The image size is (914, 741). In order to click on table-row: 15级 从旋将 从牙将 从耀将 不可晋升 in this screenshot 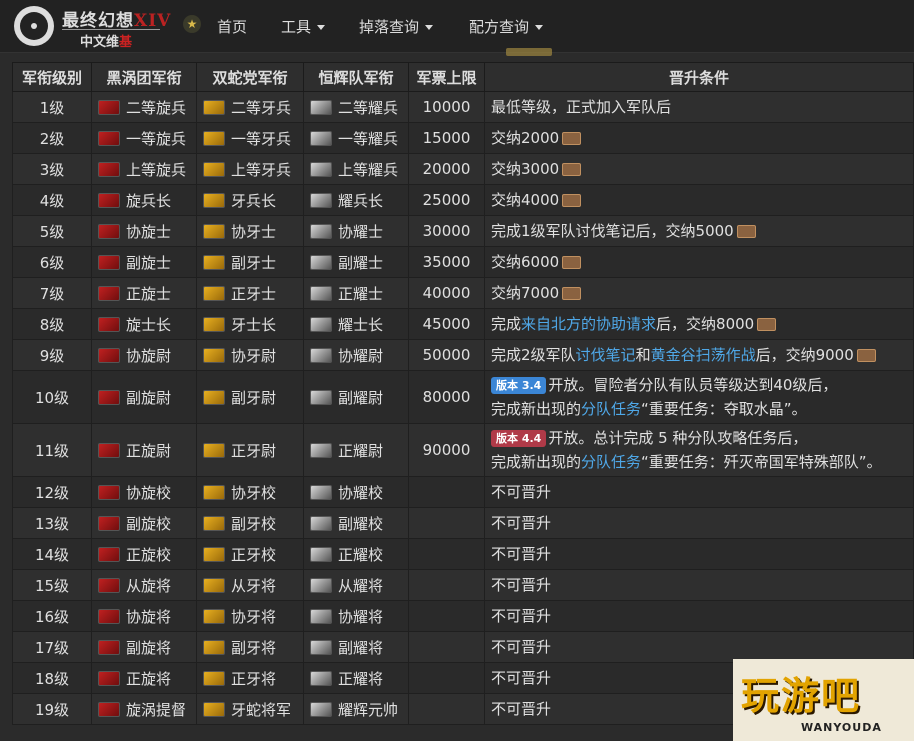, I will do `click(463, 585)`.